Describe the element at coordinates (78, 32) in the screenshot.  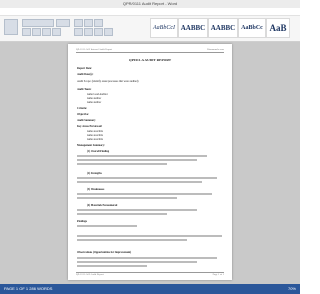
I see `align-left-icon` at that location.